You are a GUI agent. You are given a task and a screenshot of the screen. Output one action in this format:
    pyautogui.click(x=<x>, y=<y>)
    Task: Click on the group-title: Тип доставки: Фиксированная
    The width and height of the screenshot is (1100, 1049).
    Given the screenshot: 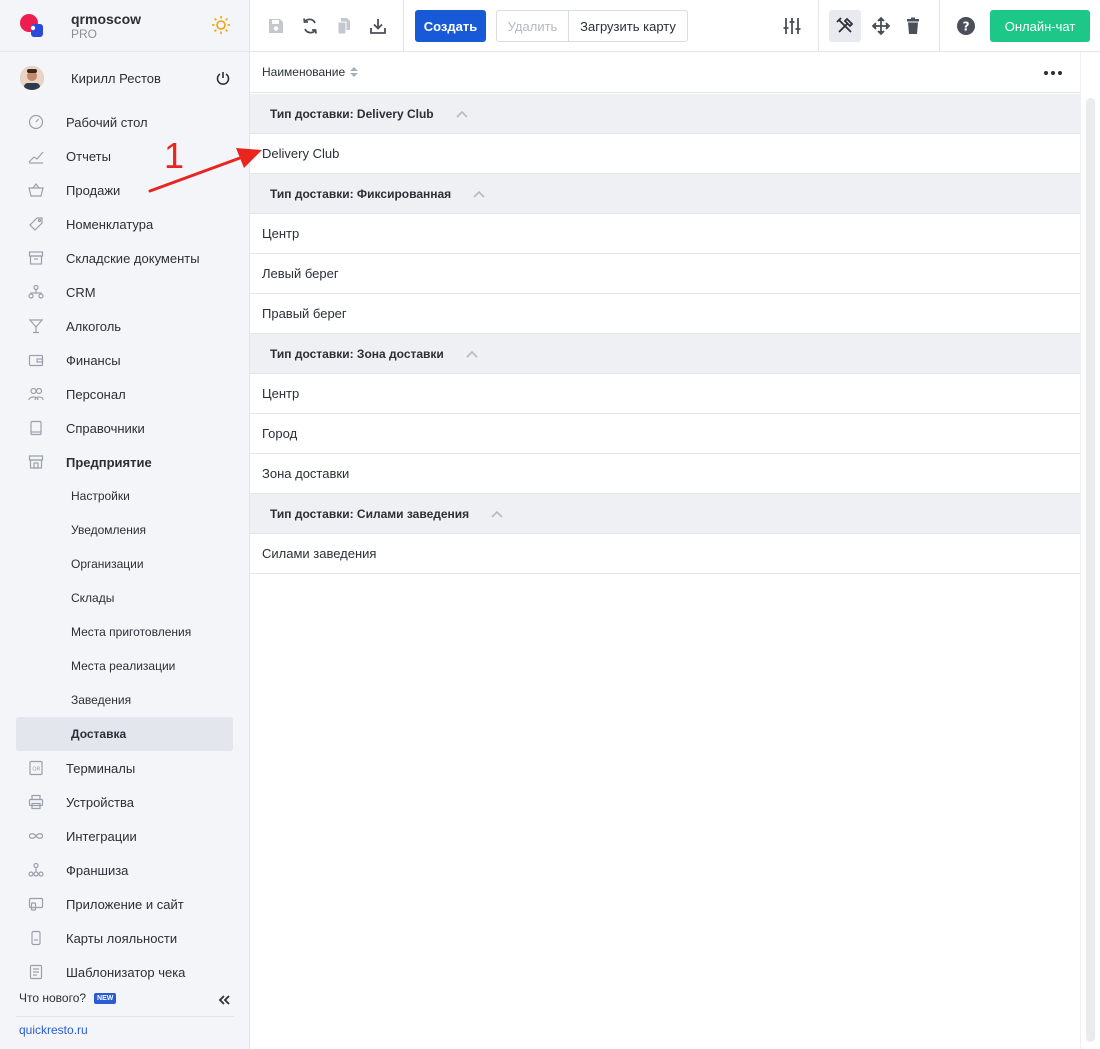 What is the action you would take?
    pyautogui.click(x=361, y=193)
    